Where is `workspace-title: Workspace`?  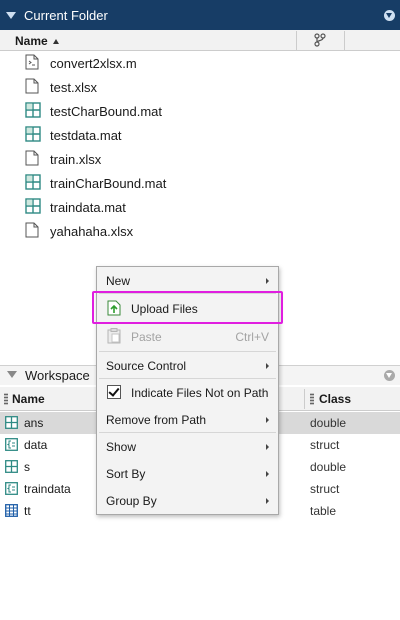
workspace-title: Workspace is located at coordinates (57, 375).